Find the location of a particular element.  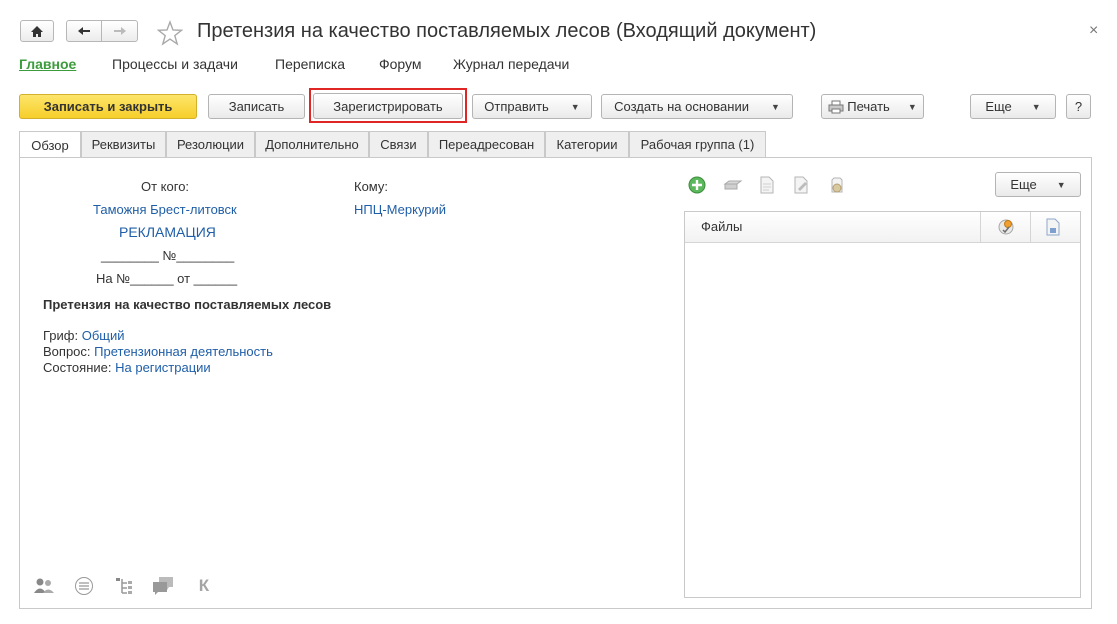

tab-additional: Дополнительно is located at coordinates (312, 144).